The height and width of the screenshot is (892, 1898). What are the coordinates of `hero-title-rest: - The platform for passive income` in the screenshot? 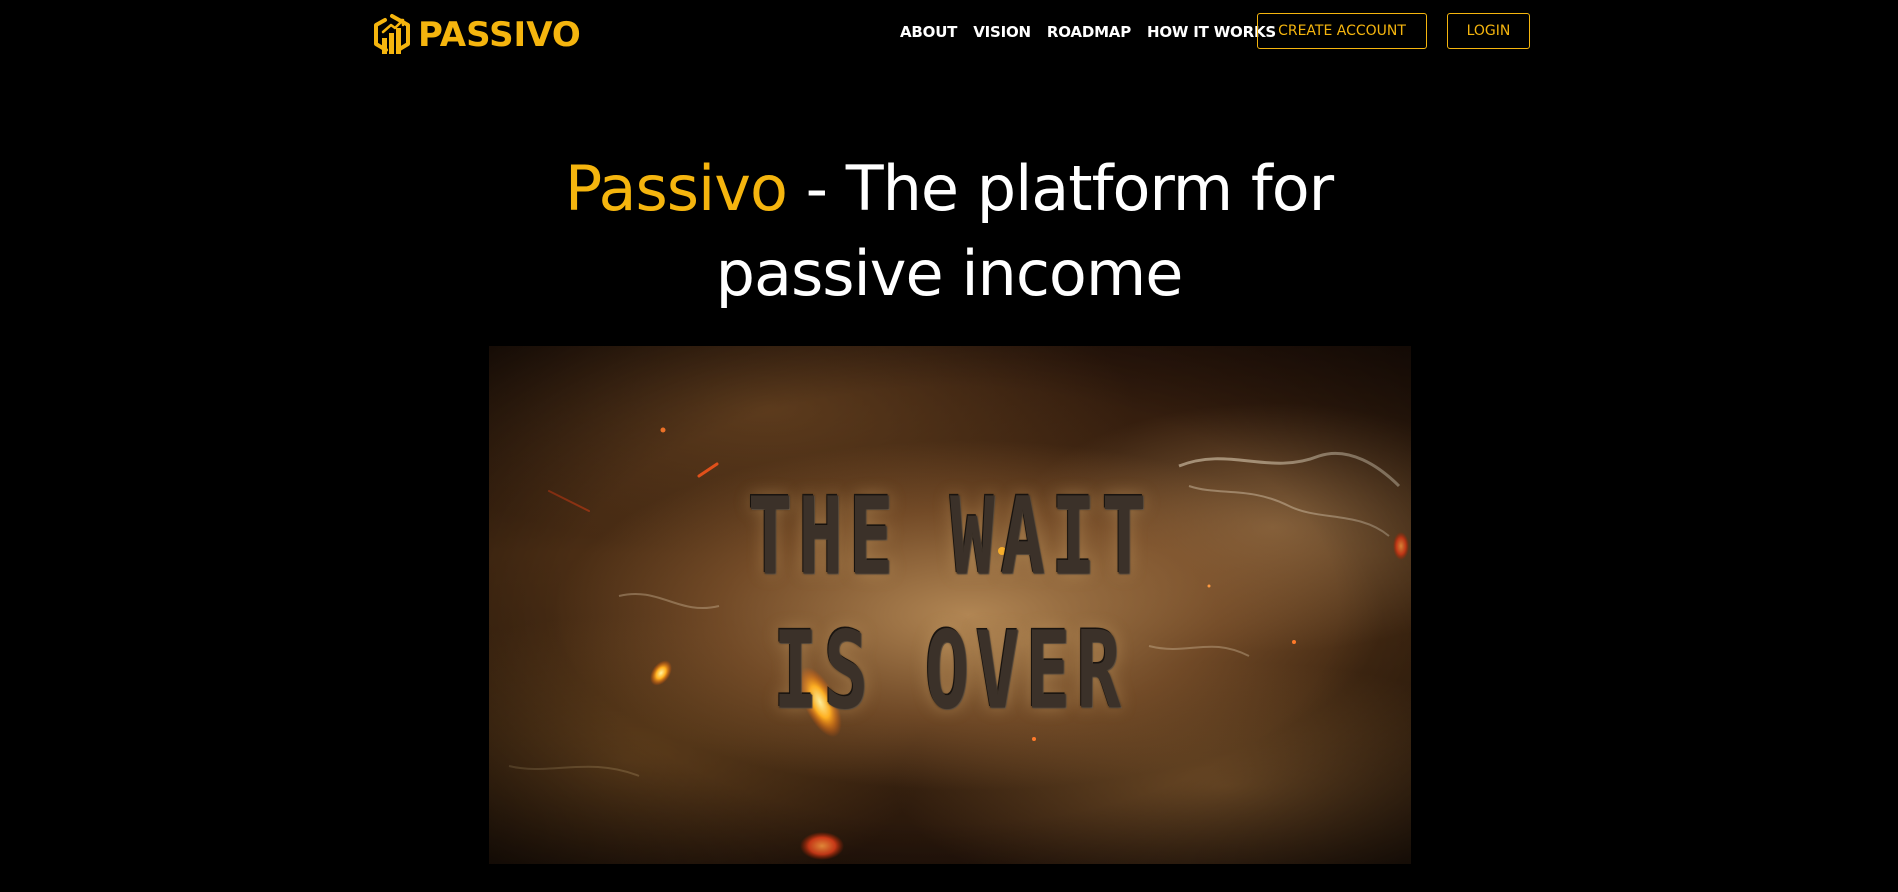 It's located at (1025, 231).